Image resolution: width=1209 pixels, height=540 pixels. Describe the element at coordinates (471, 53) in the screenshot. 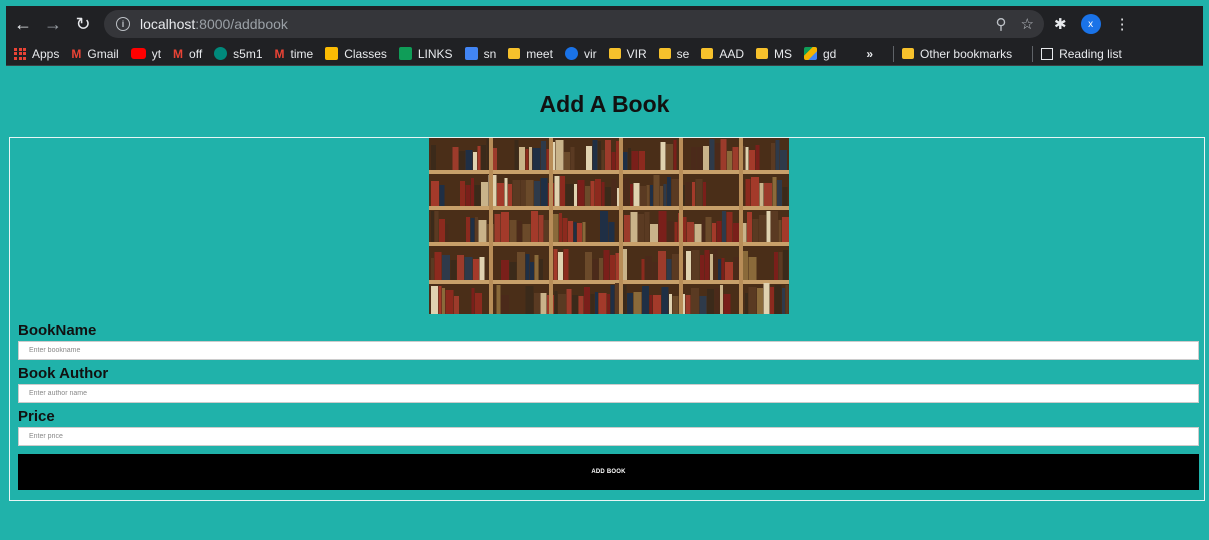

I see `docs-icon` at that location.